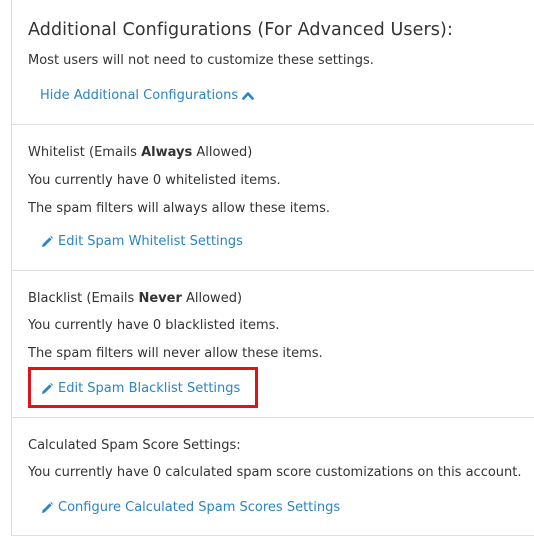 The width and height of the screenshot is (534, 537). What do you see at coordinates (150, 241) in the screenshot?
I see `edit-whitelist-label: Edit Spam Whitelist Settings` at bounding box center [150, 241].